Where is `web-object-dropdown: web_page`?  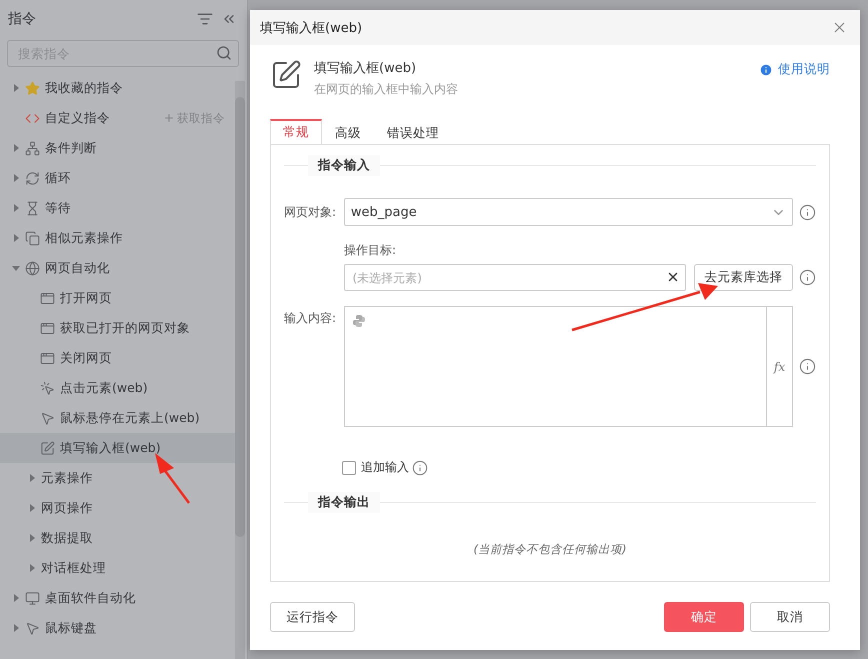 web-object-dropdown: web_page is located at coordinates (568, 212).